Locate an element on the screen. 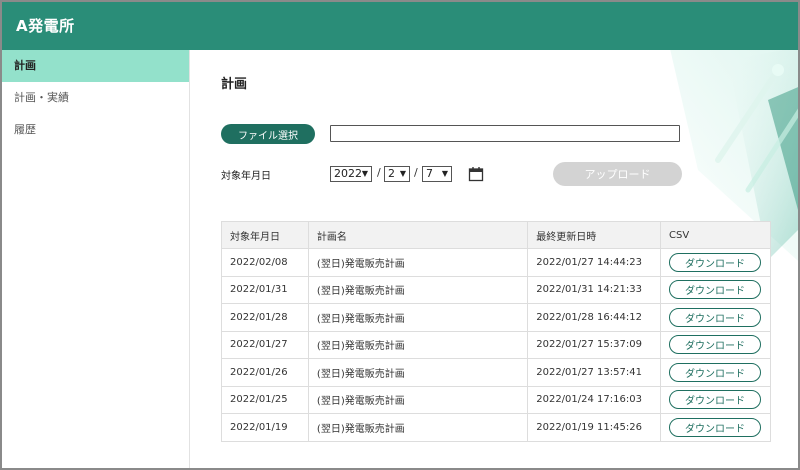 Image resolution: width=800 pixels, height=470 pixels. column-header-date: 対象年月日 is located at coordinates (265, 235).